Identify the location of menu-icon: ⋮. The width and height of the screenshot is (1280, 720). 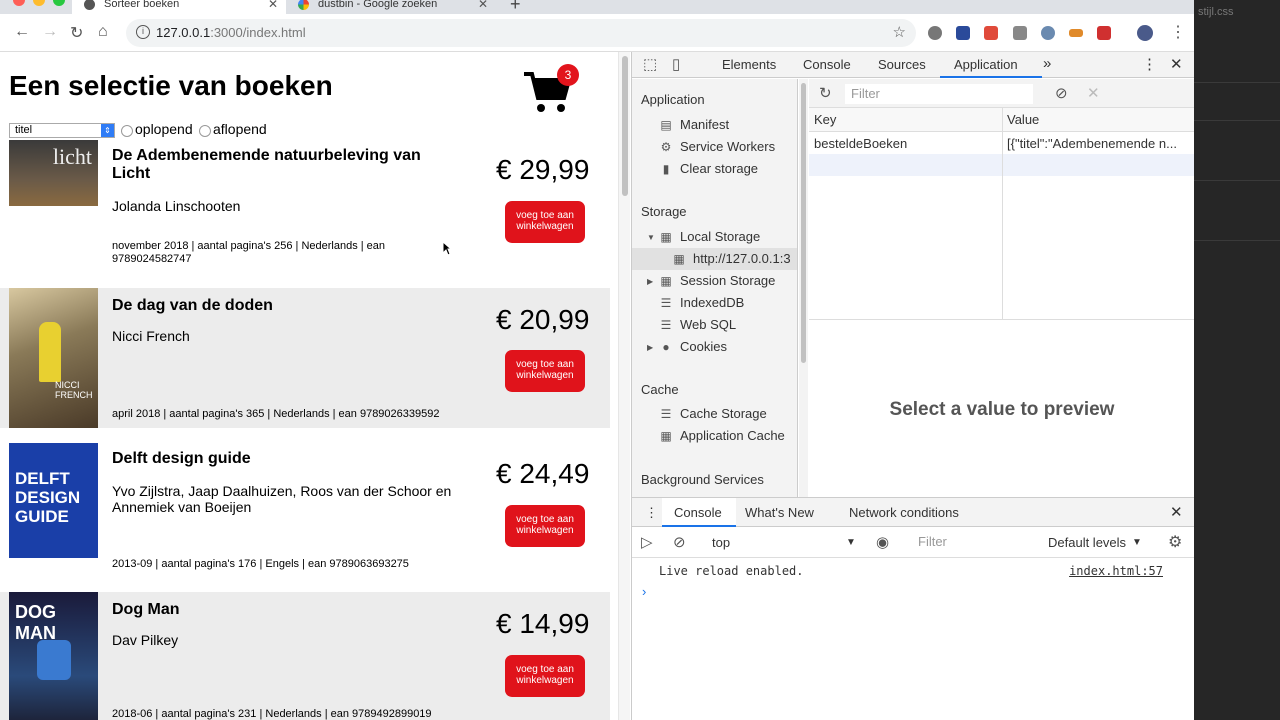
(1178, 32).